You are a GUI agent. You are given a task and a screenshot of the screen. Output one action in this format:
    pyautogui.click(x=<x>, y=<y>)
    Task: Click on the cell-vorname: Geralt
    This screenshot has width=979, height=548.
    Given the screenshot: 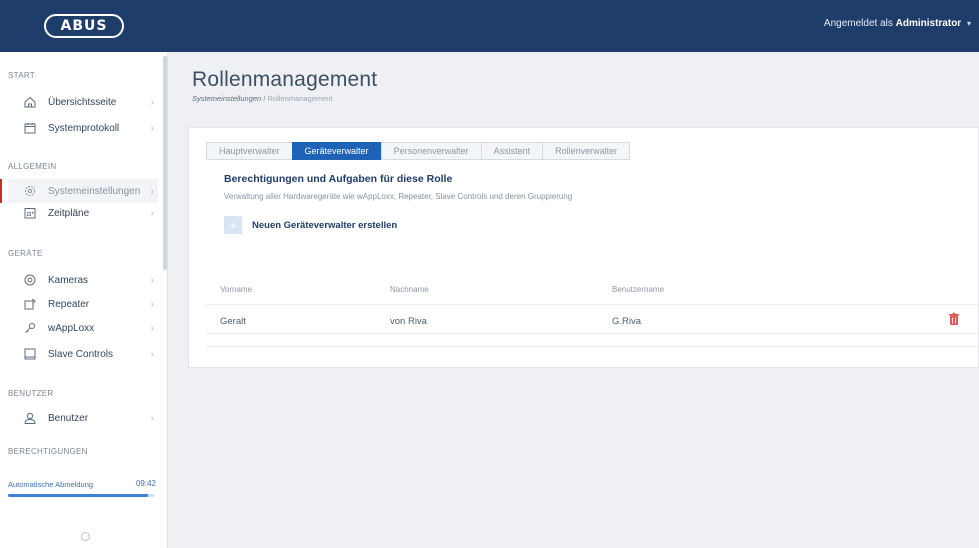 What is the action you would take?
    pyautogui.click(x=233, y=321)
    